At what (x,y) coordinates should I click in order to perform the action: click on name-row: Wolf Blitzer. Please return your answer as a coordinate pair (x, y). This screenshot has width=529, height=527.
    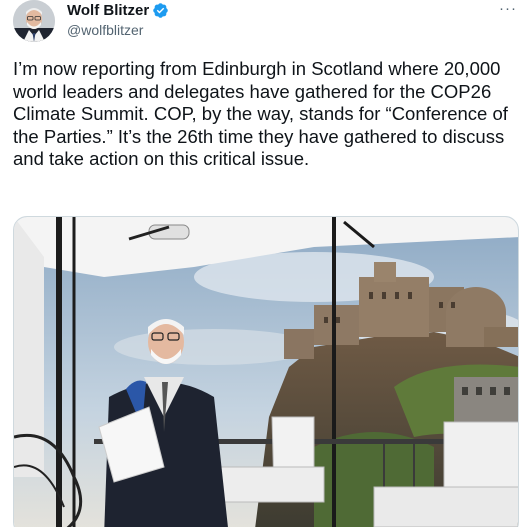
    Looking at the image, I should click on (118, 10).